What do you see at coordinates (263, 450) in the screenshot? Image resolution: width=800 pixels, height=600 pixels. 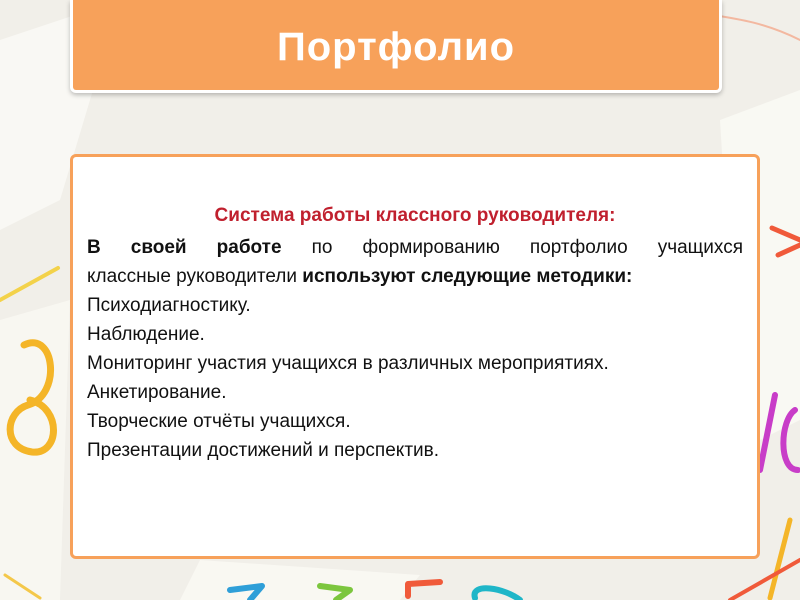 I see `method-item: Презентации достижений и перспектив.` at bounding box center [263, 450].